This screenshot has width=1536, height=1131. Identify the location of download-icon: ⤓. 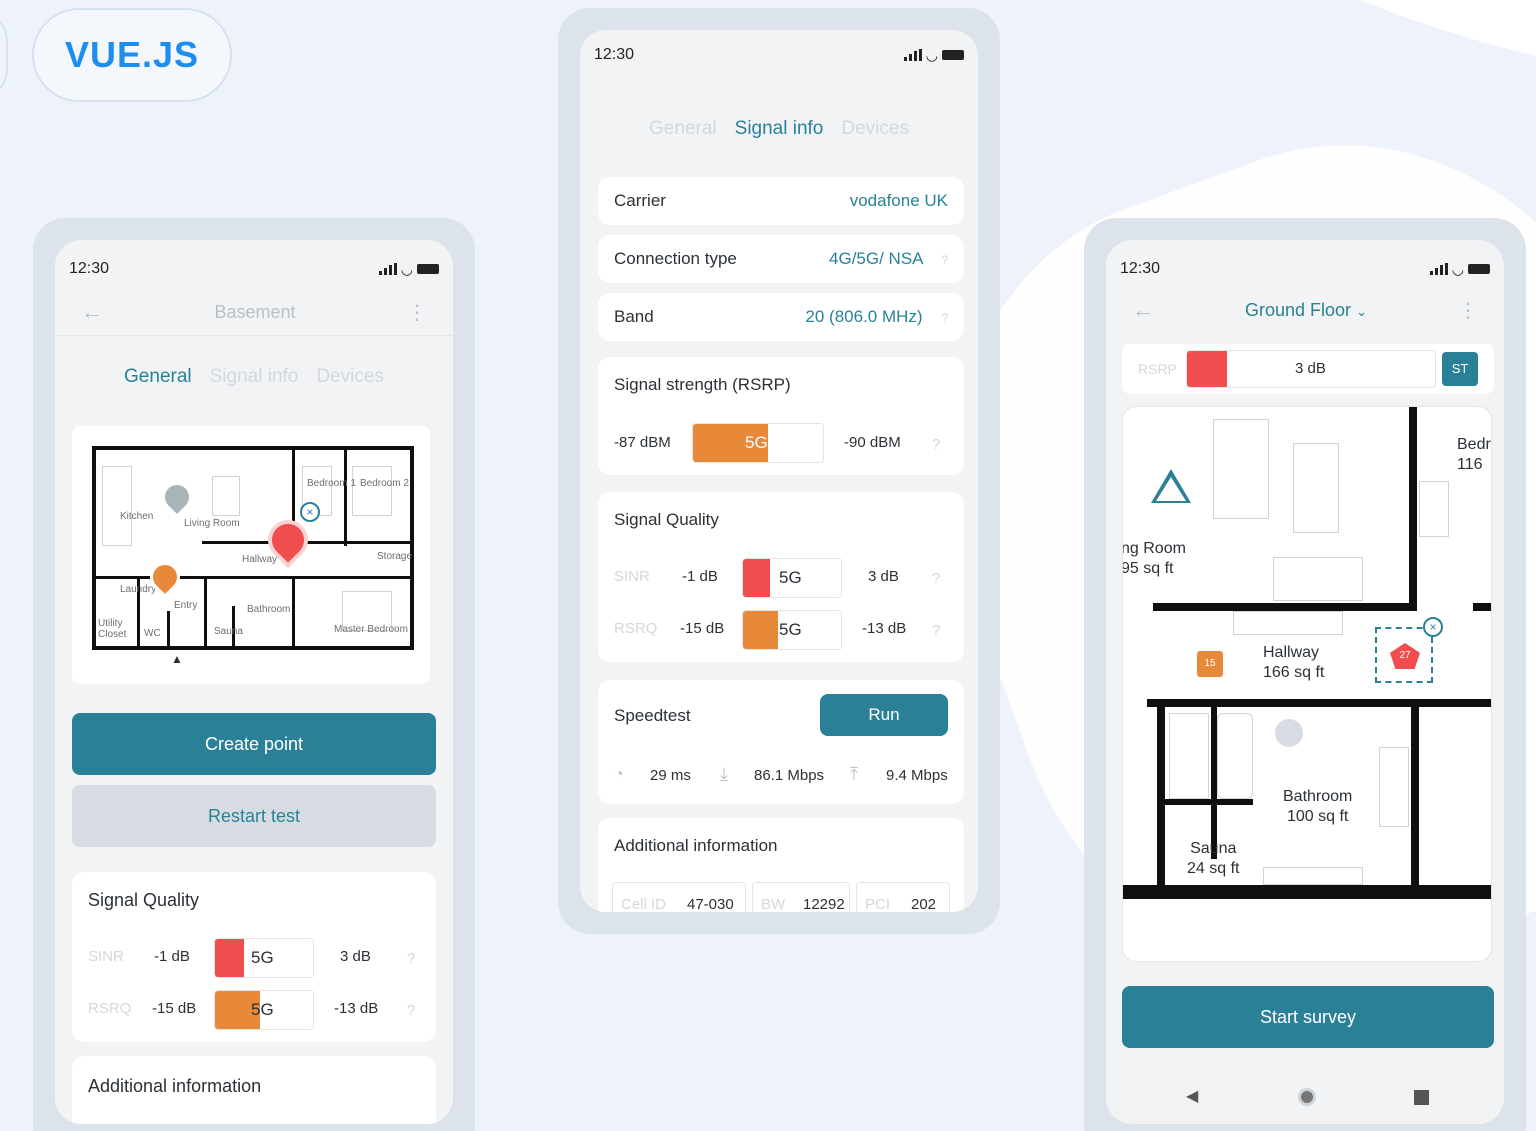
(724, 774).